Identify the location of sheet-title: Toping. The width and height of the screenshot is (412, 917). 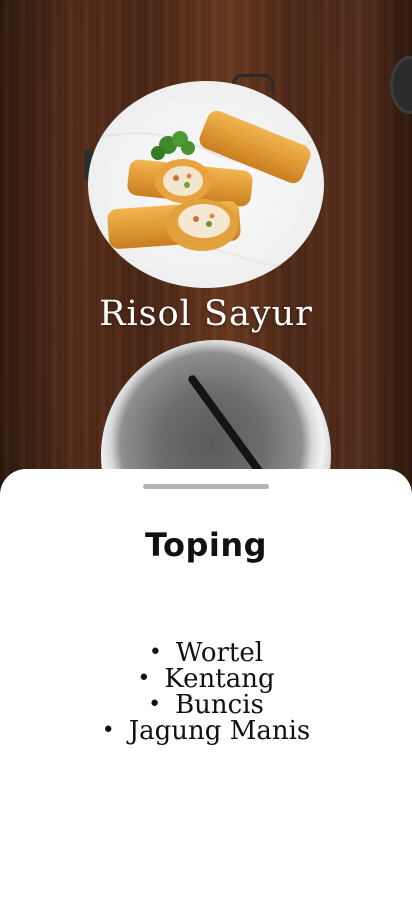
(206, 545).